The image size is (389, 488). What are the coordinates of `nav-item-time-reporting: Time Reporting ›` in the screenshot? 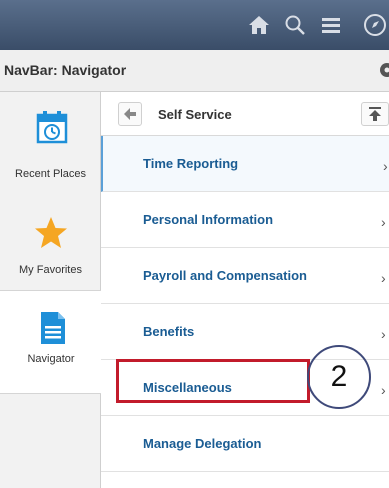 It's located at (245, 164).